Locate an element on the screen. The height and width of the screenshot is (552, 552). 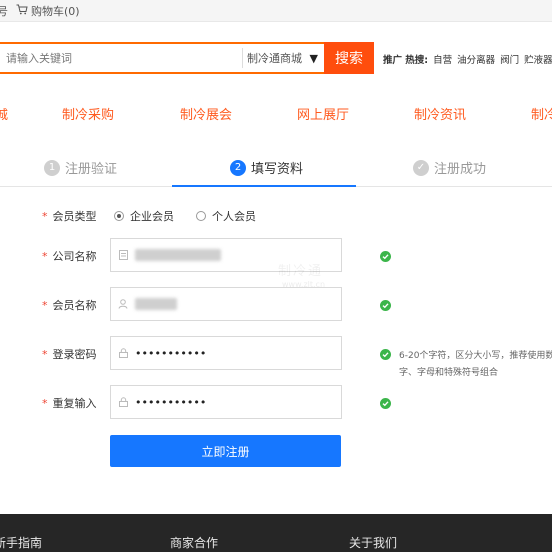
confirm-password-field: ••••••••••• is located at coordinates (226, 402).